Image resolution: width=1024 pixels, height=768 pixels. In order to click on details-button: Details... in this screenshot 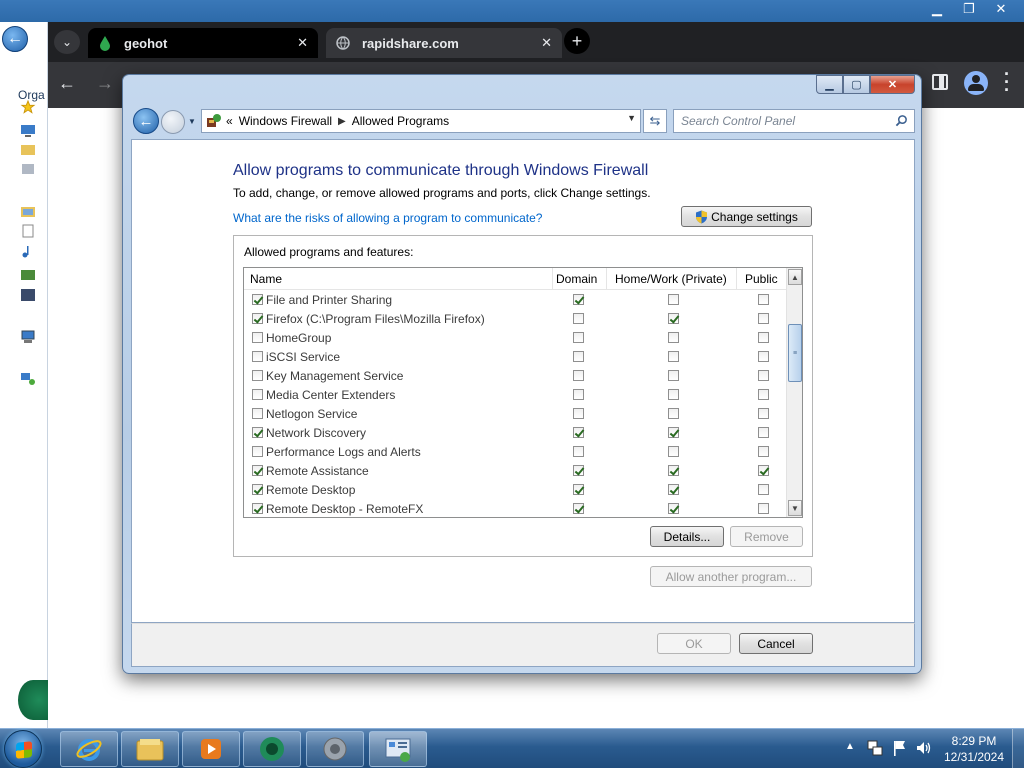, I will do `click(687, 536)`.